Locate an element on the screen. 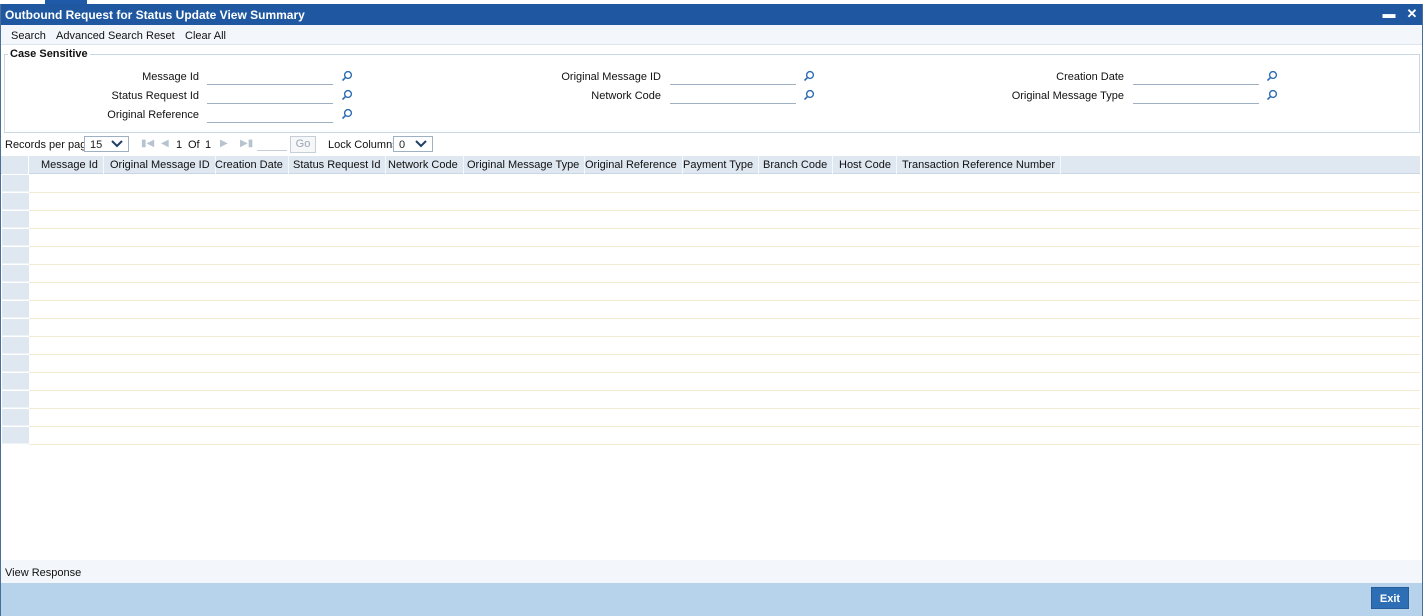 The width and height of the screenshot is (1423, 616). total-pages: 1 is located at coordinates (208, 145).